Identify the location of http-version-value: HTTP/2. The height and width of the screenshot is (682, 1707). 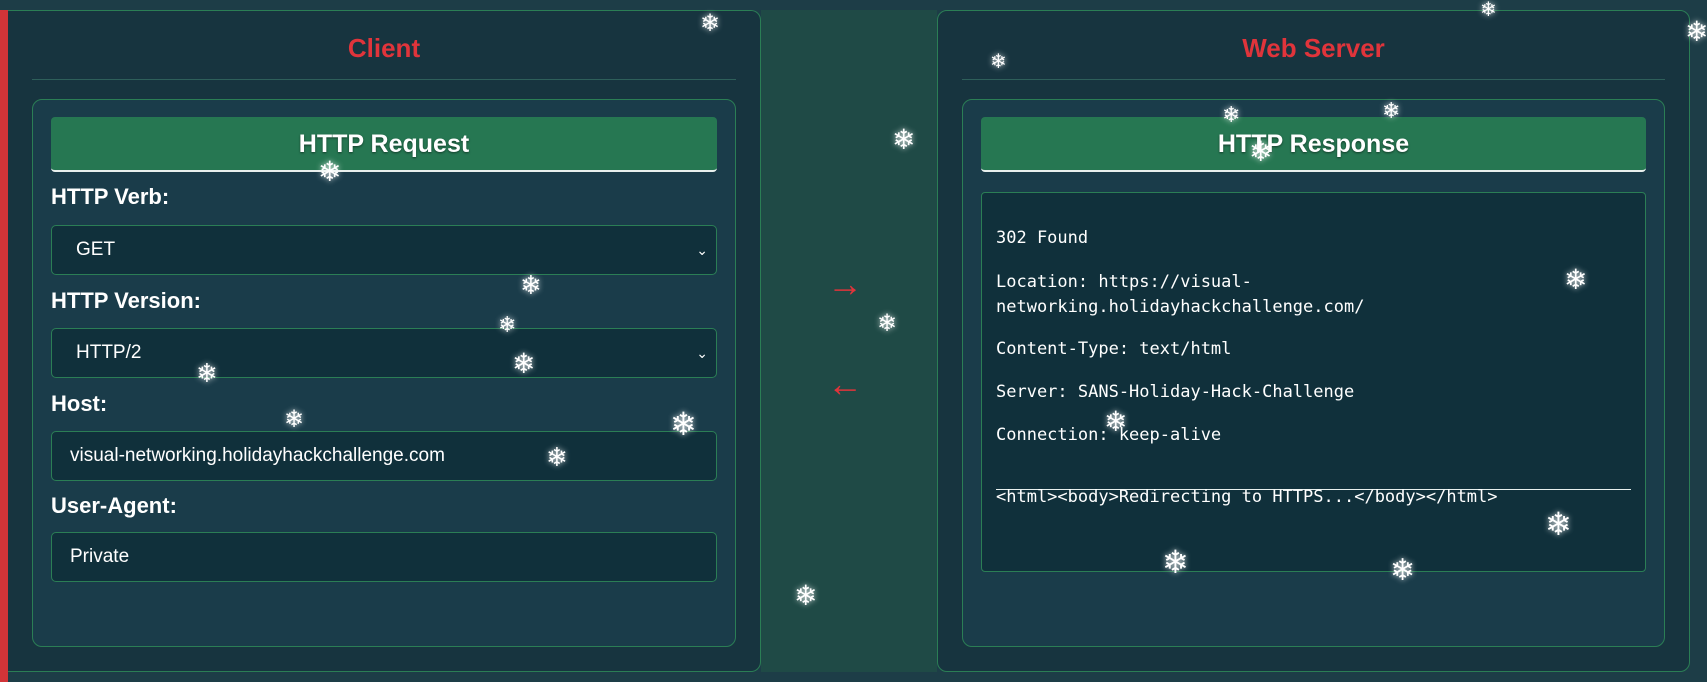
(109, 352).